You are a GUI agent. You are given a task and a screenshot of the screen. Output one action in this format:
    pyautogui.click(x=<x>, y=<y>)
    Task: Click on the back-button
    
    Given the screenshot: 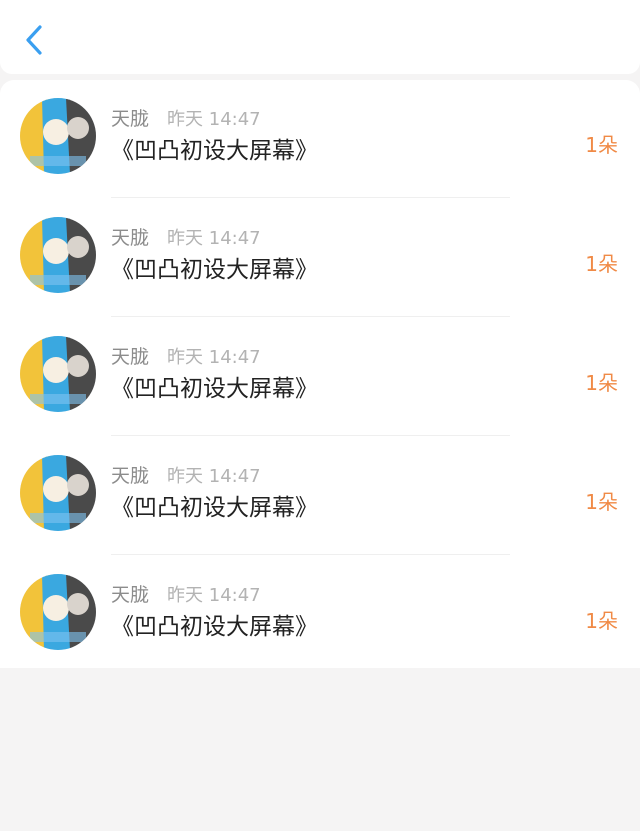 What is the action you would take?
    pyautogui.click(x=36, y=40)
    